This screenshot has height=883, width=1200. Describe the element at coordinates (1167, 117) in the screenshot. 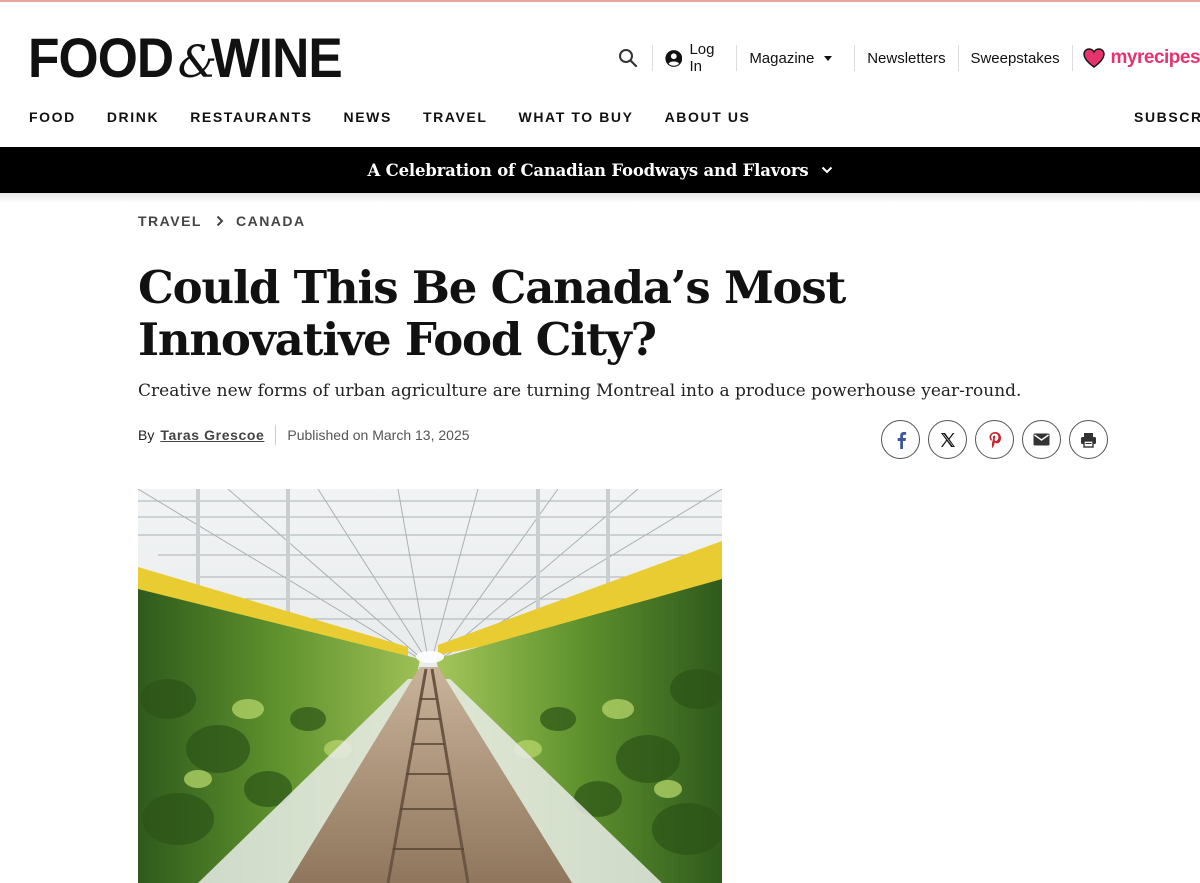

I see `subscribe-link: SUBSCRIBE` at that location.